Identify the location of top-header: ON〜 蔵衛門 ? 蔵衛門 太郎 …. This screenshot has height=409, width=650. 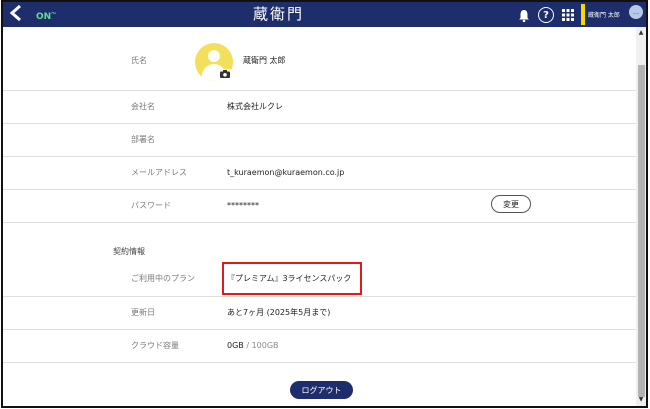
(324, 14).